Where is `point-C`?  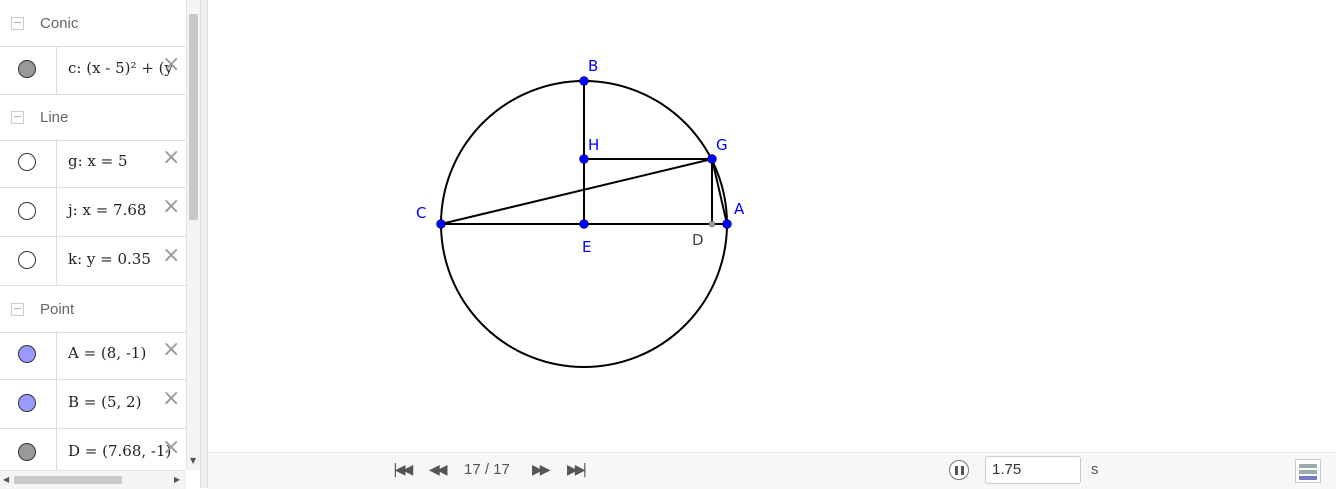
point-C is located at coordinates (441, 224).